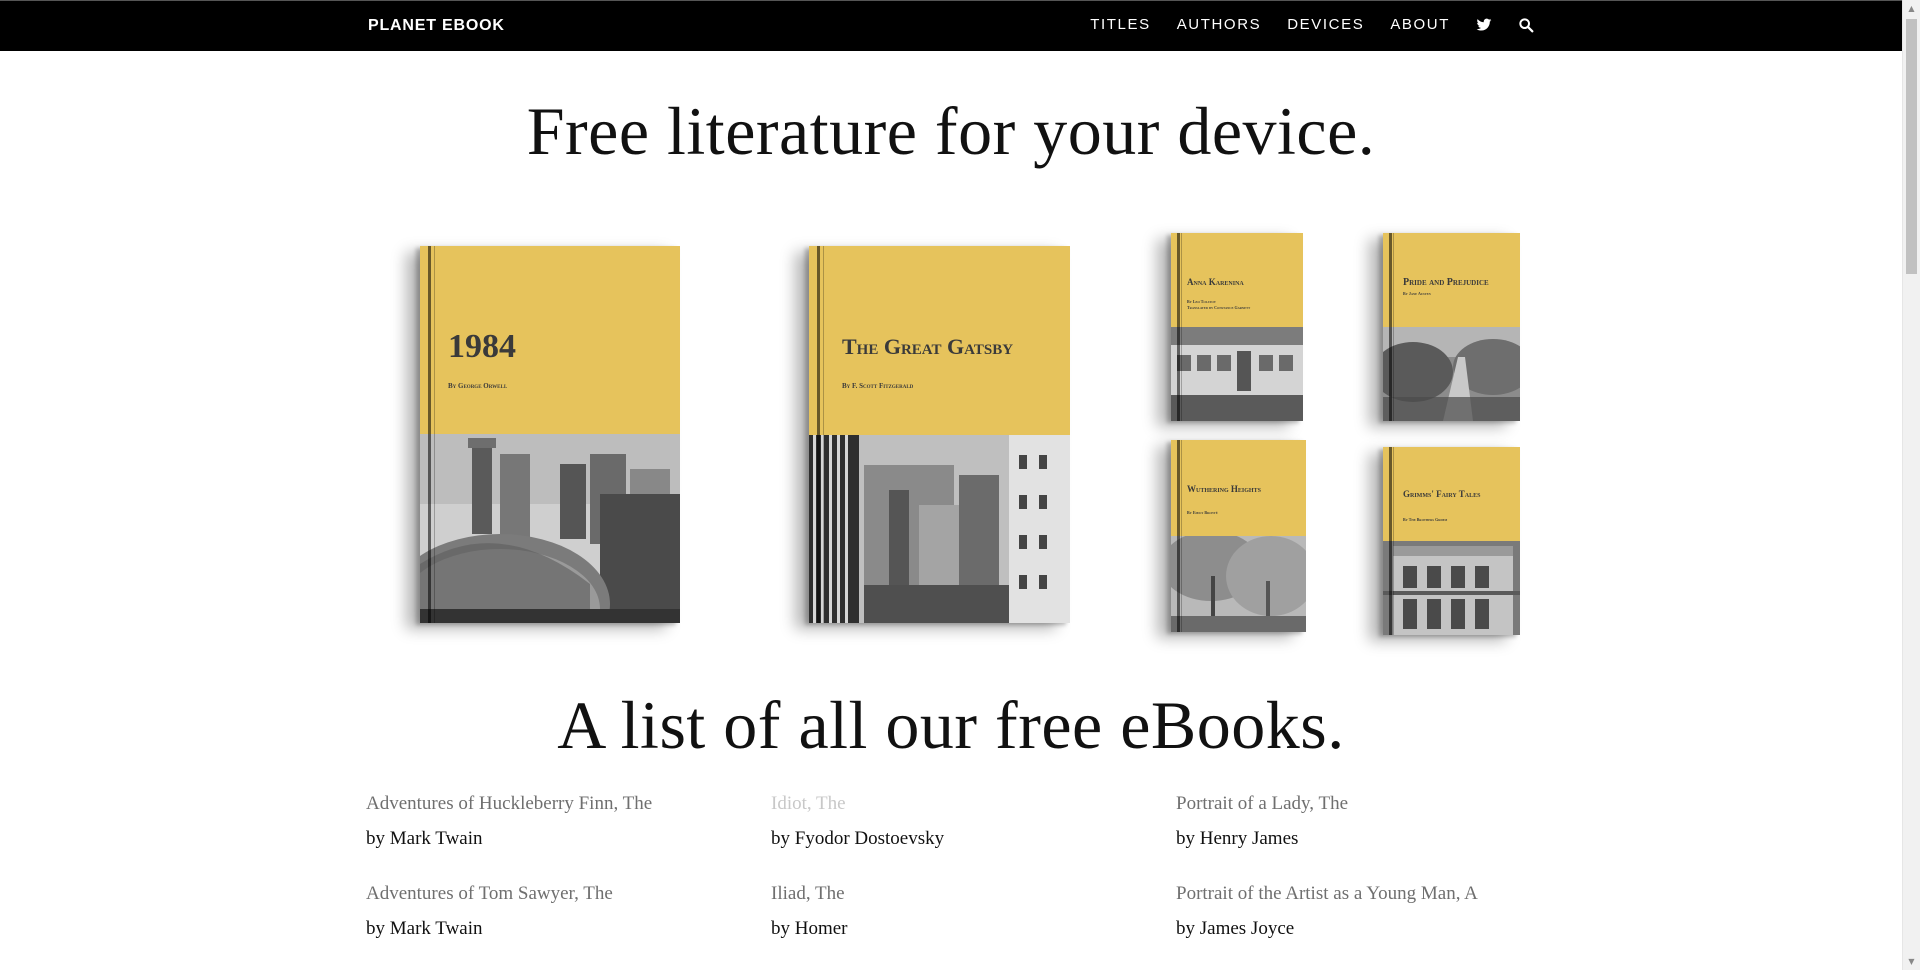 This screenshot has height=970, width=1920. I want to click on brand-logo-link: PLANET EBOOK, so click(436, 26).